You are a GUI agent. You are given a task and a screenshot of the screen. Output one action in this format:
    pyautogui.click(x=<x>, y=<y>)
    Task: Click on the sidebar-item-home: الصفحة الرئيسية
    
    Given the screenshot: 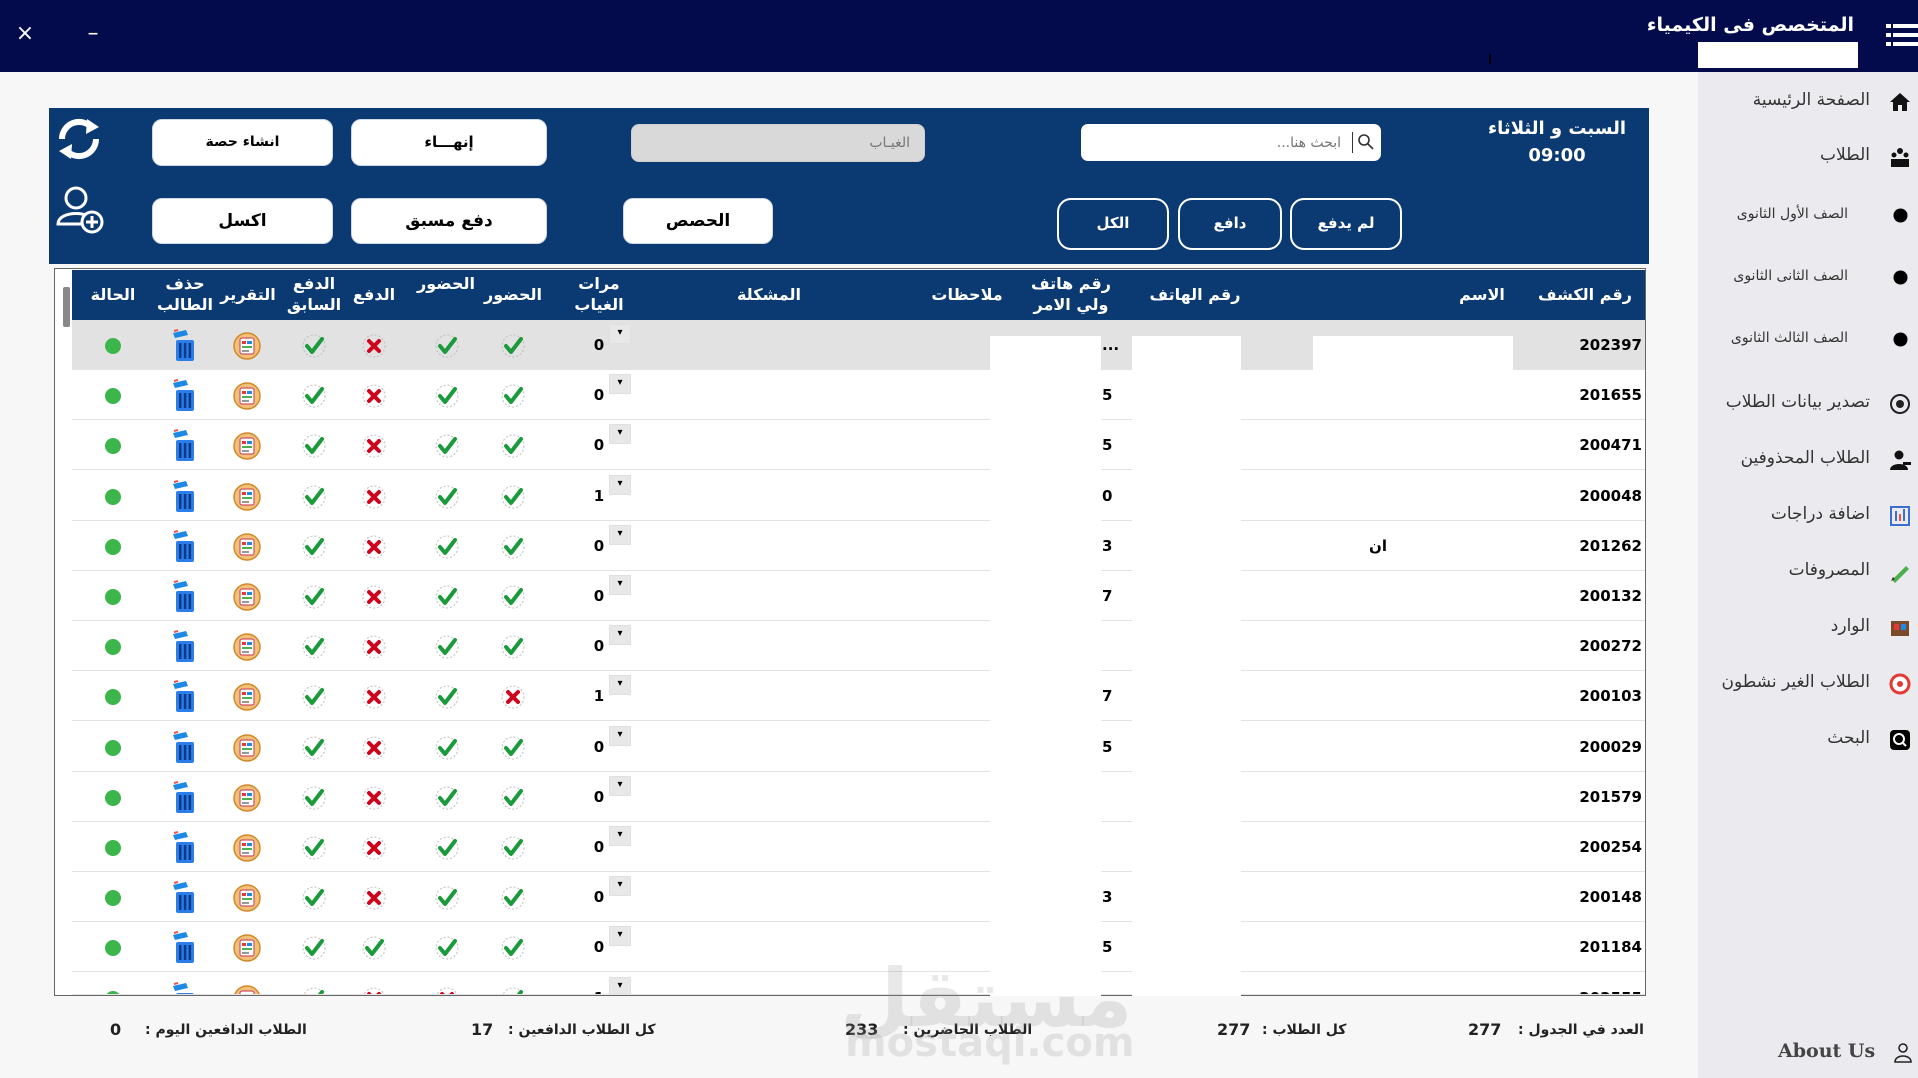 What is the action you would take?
    pyautogui.click(x=1808, y=102)
    